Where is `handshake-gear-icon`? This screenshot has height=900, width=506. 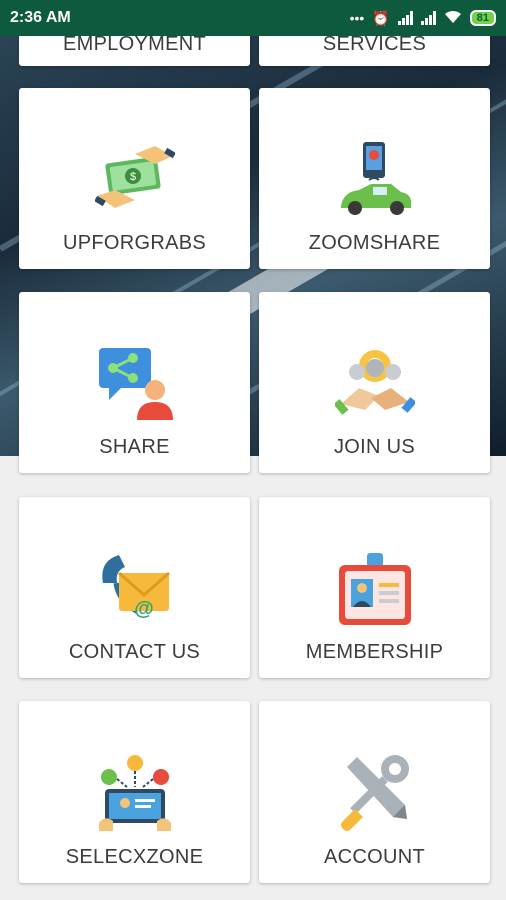
handshake-gear-icon is located at coordinates (374, 386).